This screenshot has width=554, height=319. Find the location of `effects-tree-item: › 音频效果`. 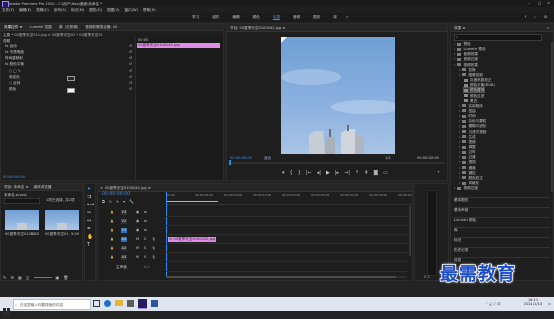

effects-tree-item: › 音频效果 is located at coordinates (466, 54).